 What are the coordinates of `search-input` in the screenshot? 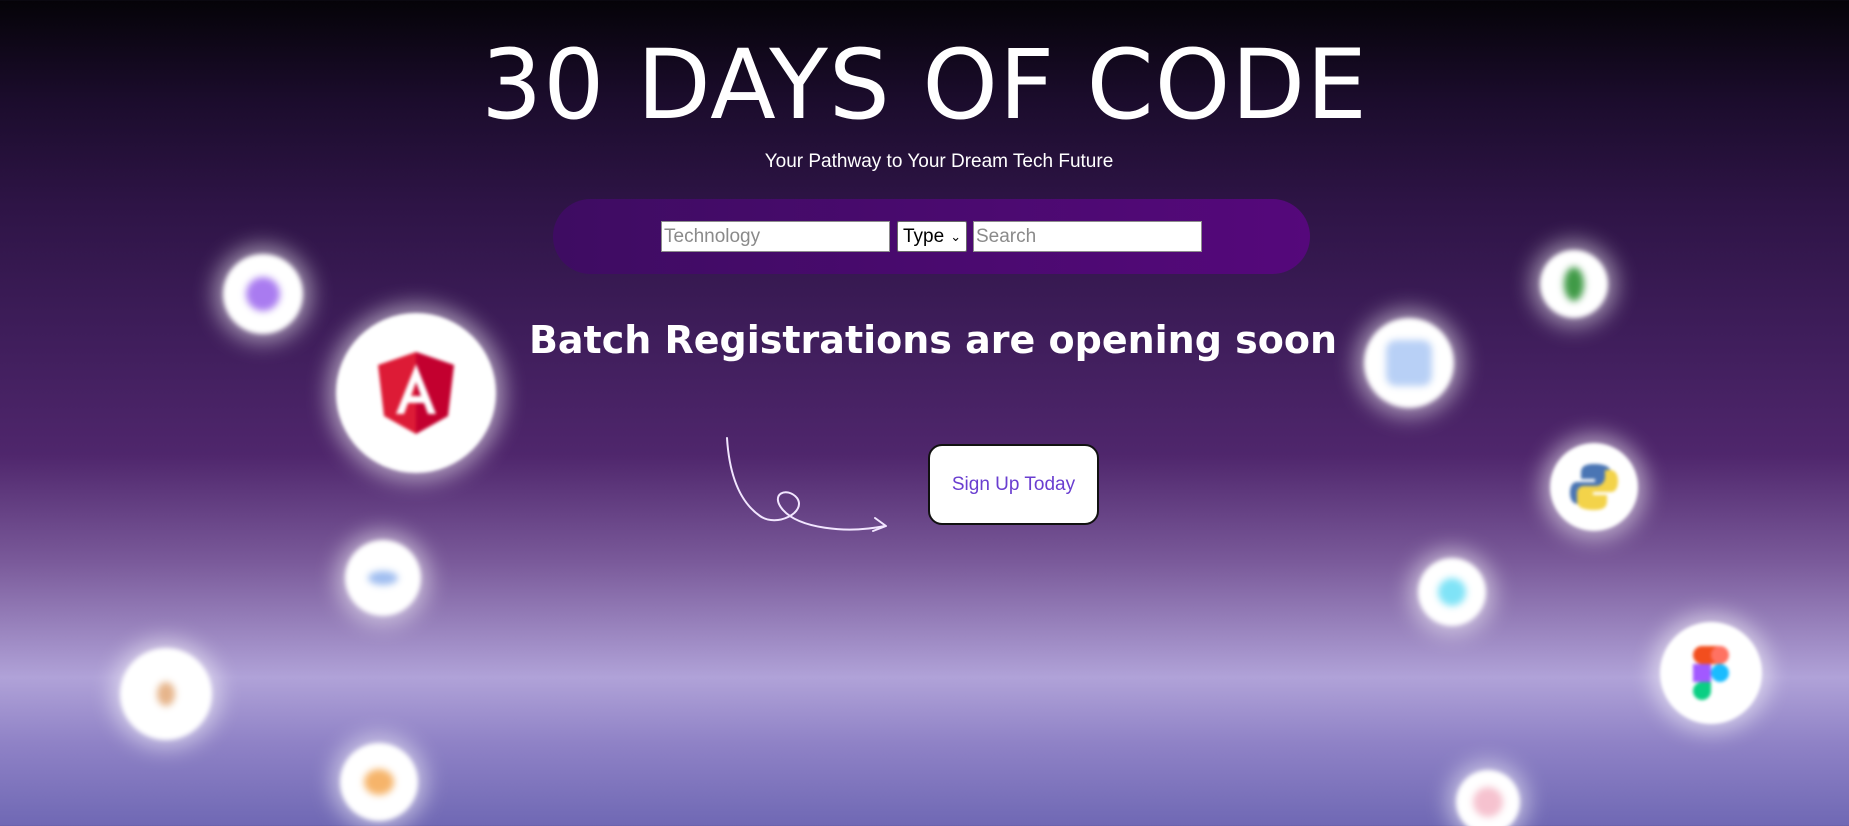 It's located at (1087, 236).